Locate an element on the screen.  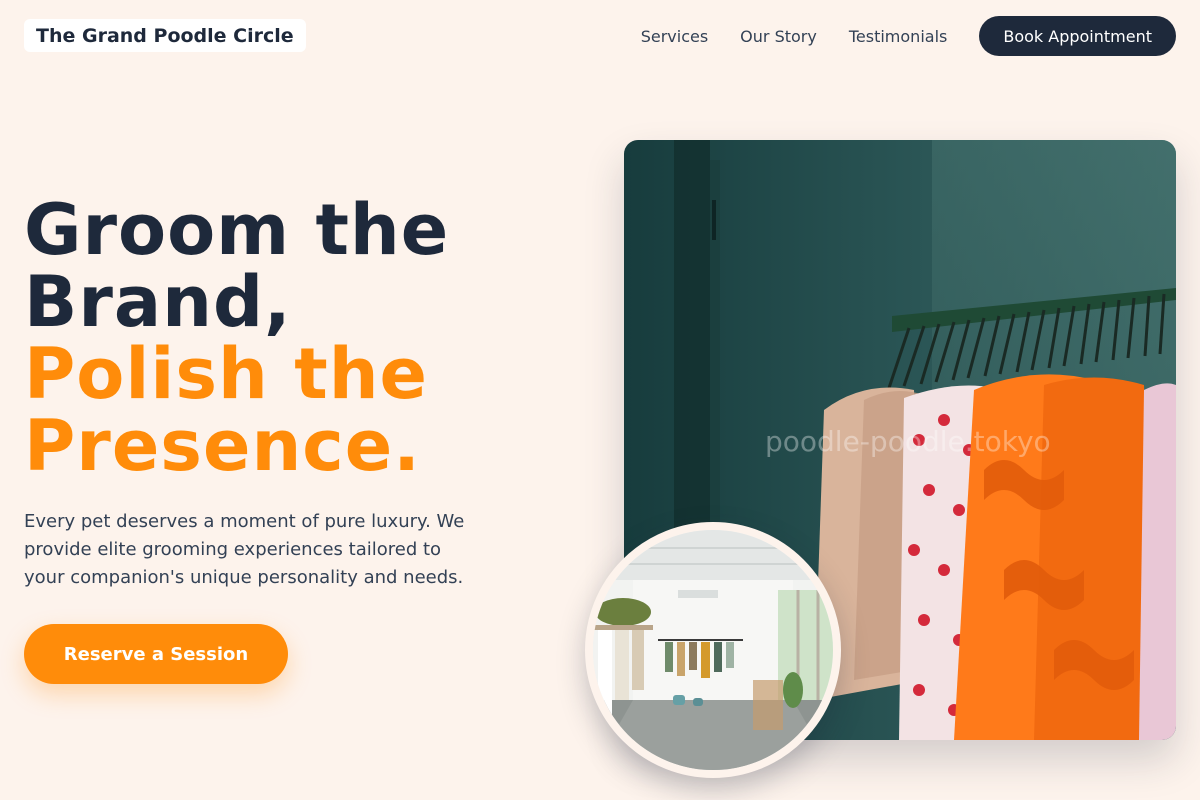
hero-title-accent-2: Presence. is located at coordinates (222, 446).